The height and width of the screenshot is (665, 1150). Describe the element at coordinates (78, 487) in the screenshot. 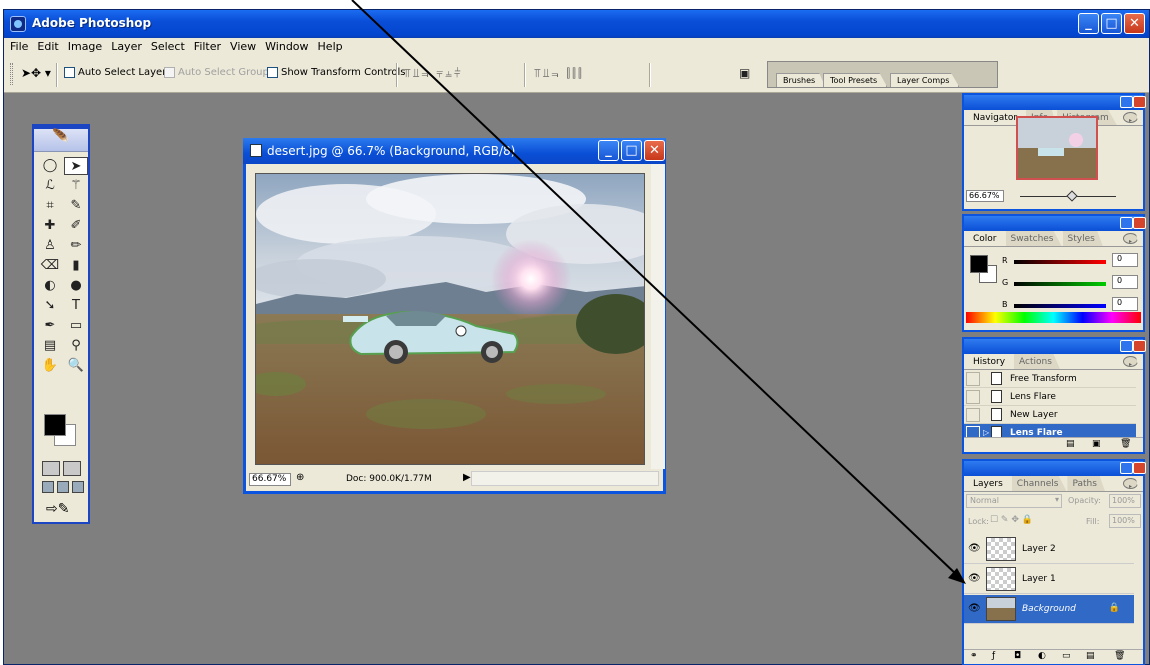

I see `full-screen-mode-icon` at that location.